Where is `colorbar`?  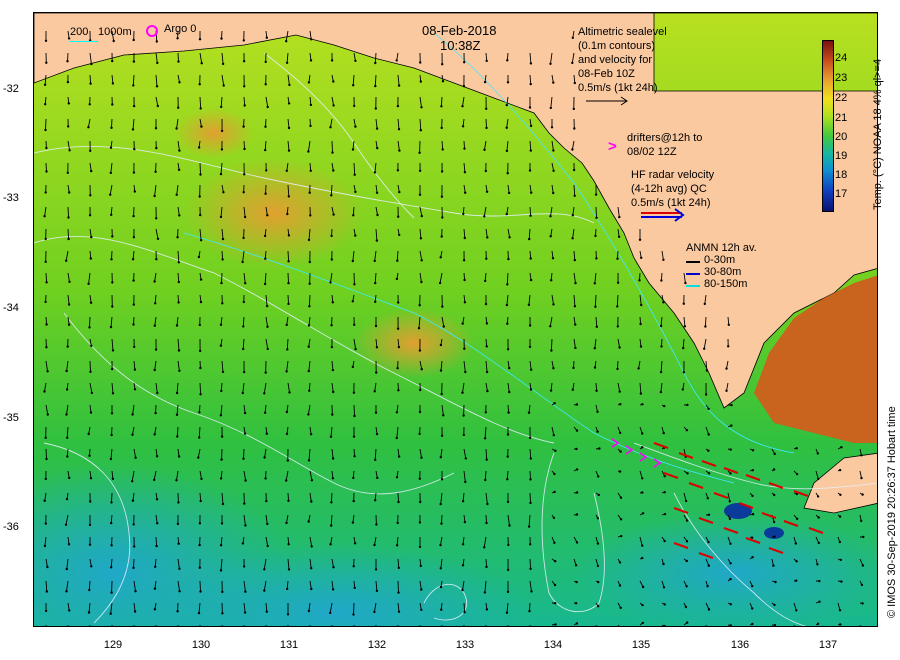
colorbar is located at coordinates (828, 126).